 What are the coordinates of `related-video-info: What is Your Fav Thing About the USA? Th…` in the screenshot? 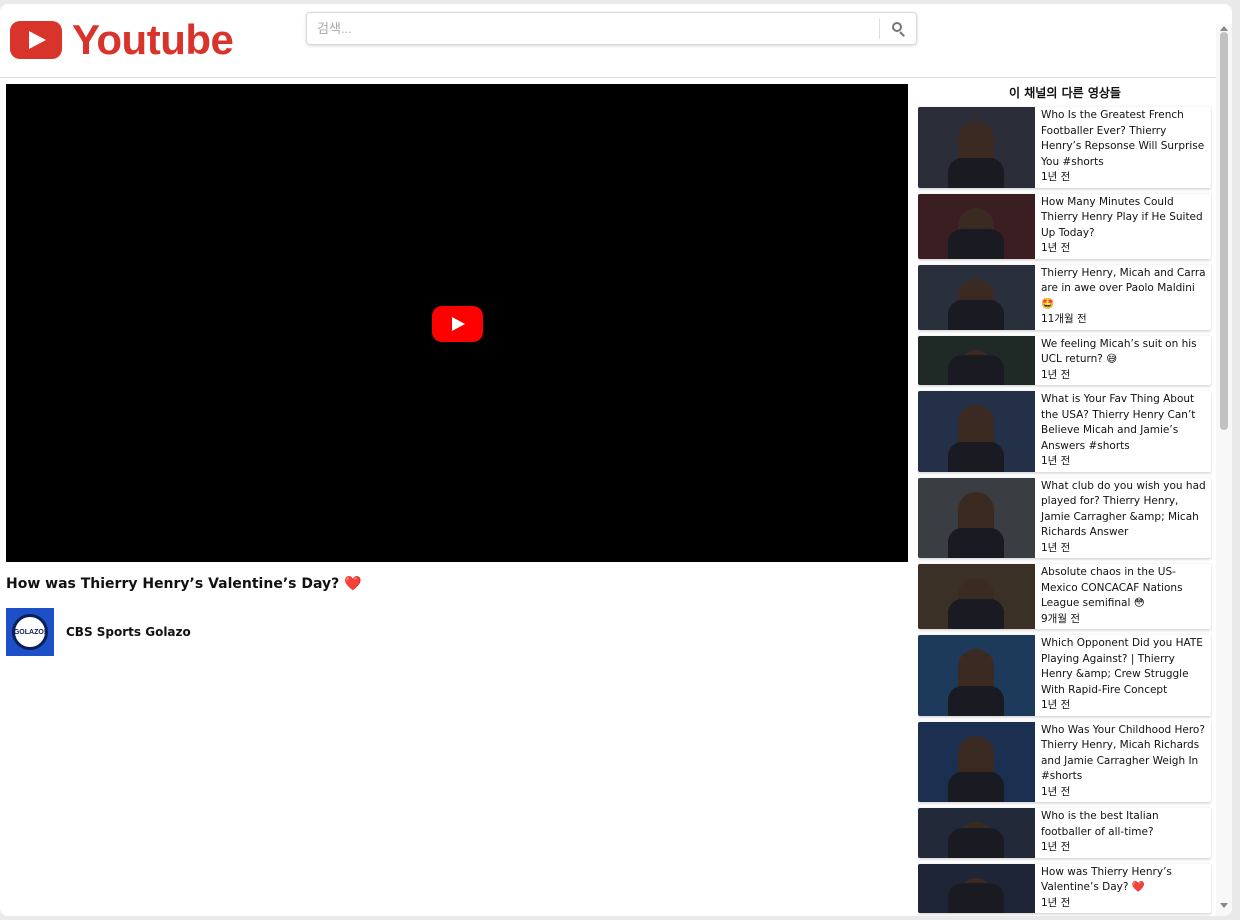 It's located at (1123, 431).